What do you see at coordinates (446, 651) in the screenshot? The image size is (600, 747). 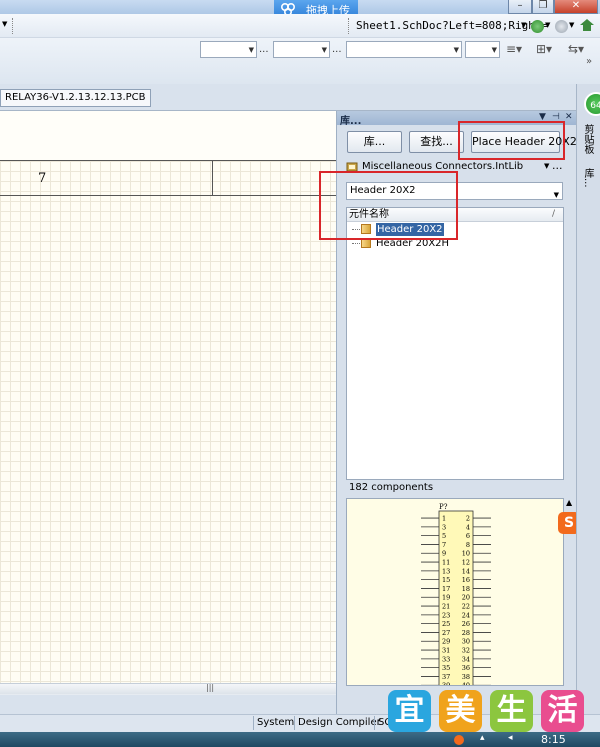 I see `preview-pin-label: 31` at bounding box center [446, 651].